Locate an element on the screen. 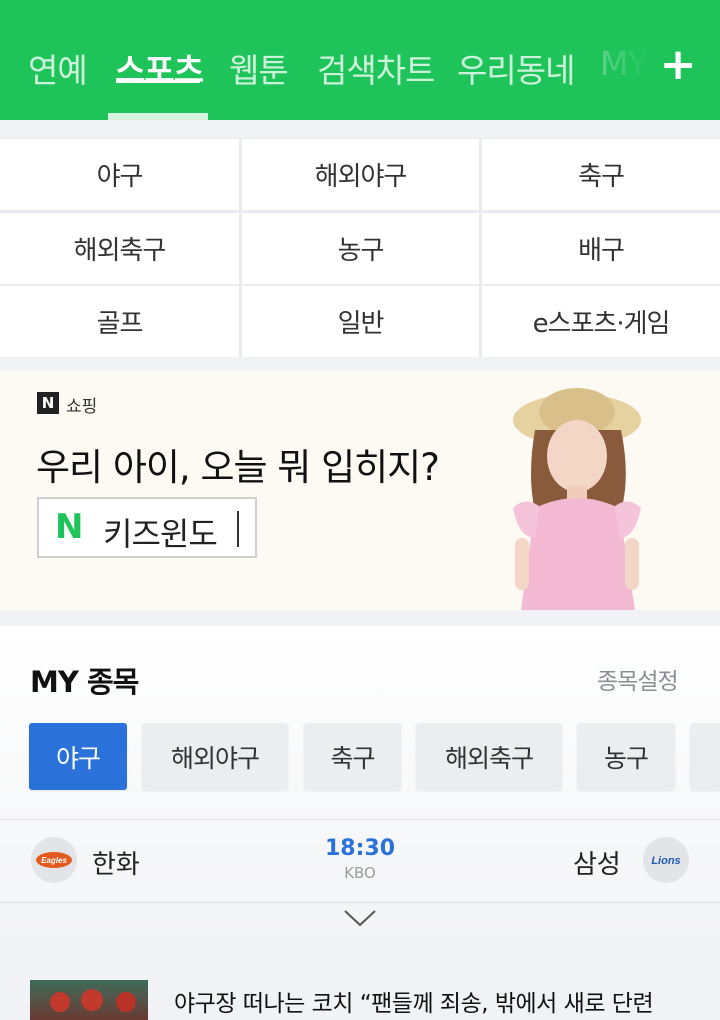 This screenshot has width=720, height=1020. category-overseas-soccer: 해외축구 is located at coordinates (119, 248).